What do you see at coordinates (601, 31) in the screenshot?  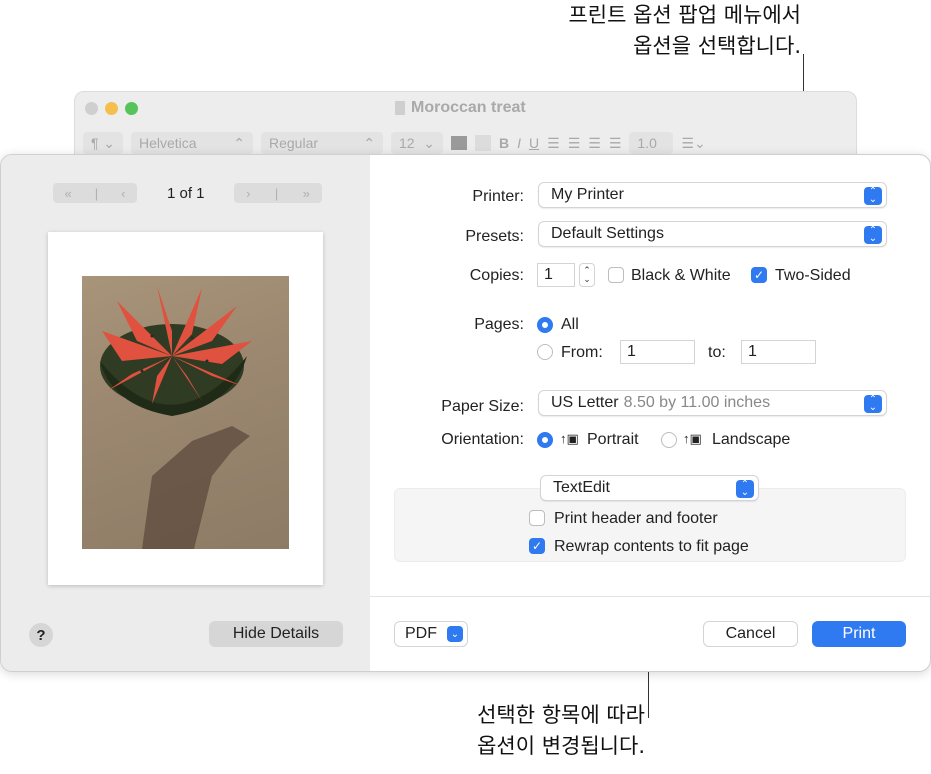 I see `callout-top: 프린트 옵션 팝업 메뉴에서 옵션을 선택합니다.` at bounding box center [601, 31].